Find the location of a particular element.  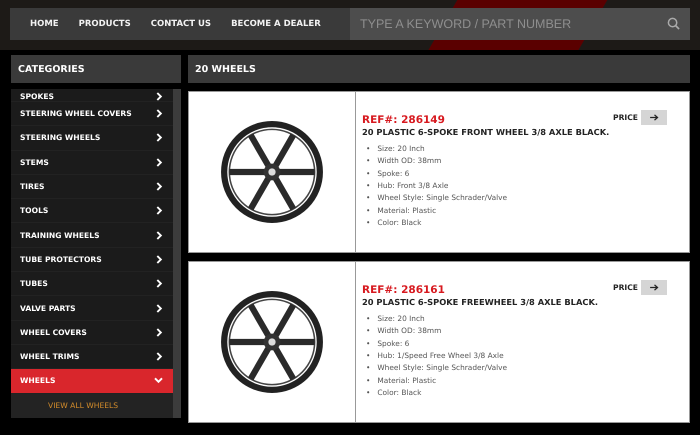

nav-link: CONTACT US is located at coordinates (181, 24).